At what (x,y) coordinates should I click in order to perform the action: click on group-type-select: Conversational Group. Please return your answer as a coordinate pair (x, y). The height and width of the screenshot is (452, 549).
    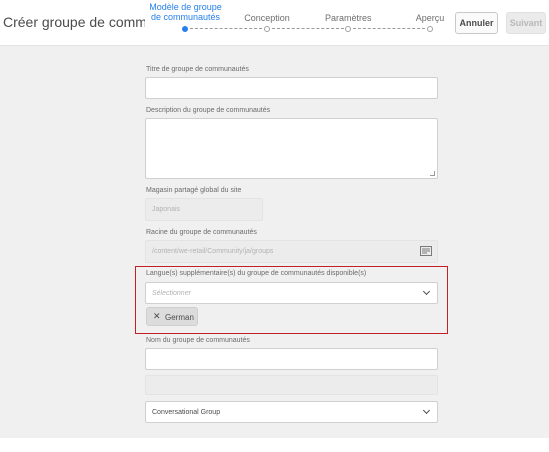
    Looking at the image, I should click on (291, 412).